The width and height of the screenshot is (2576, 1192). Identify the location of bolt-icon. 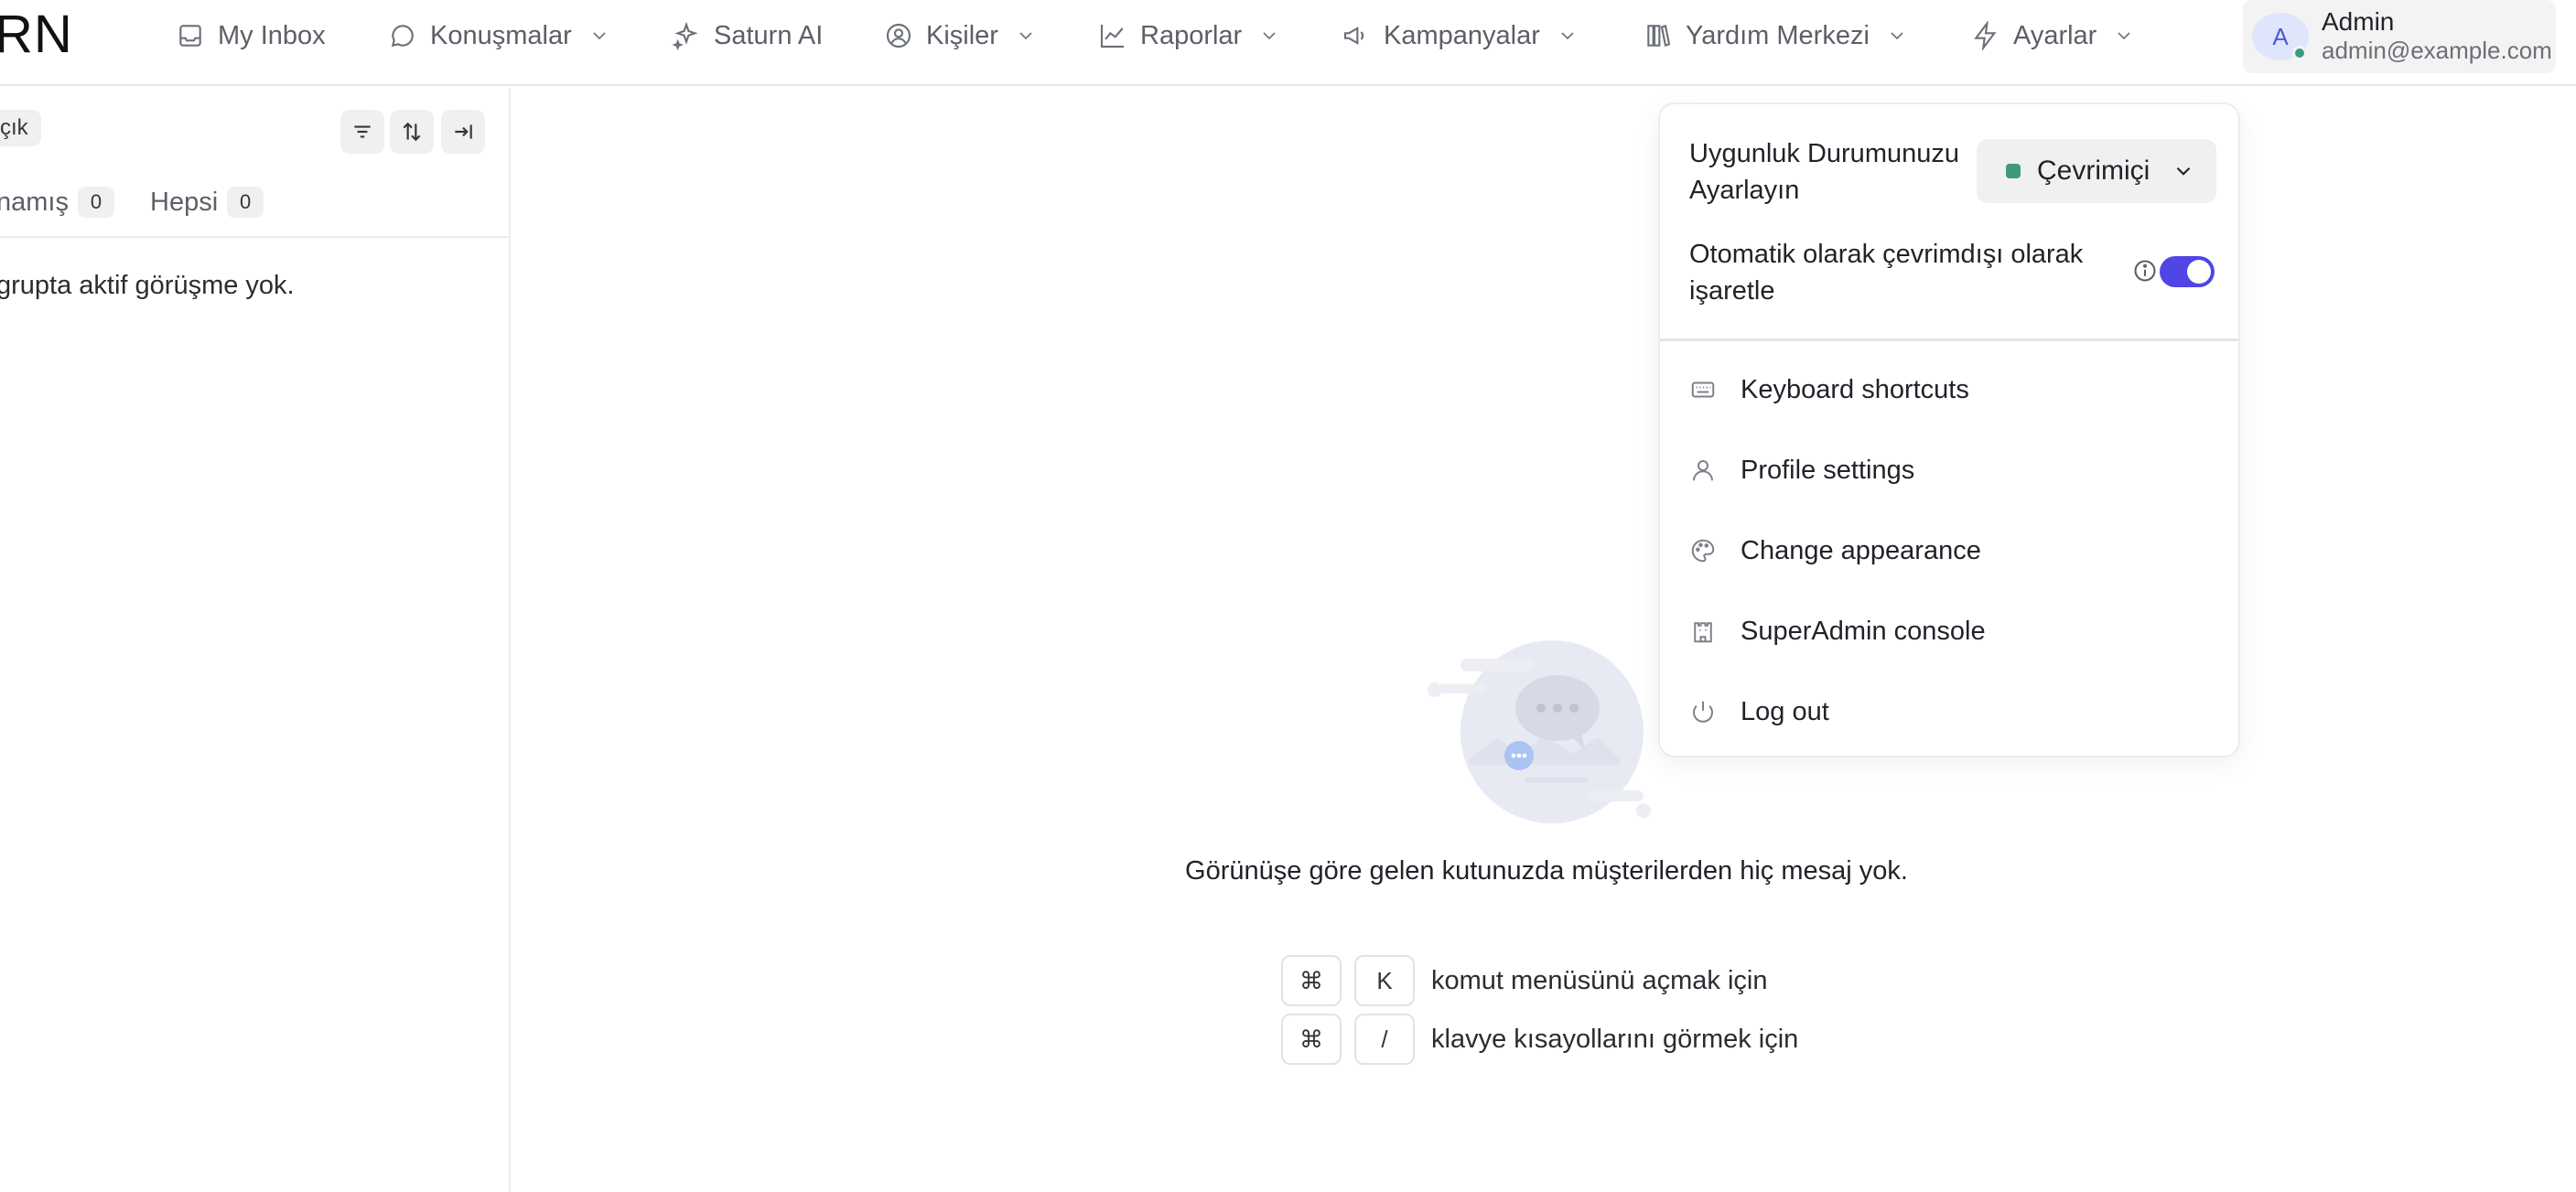
(1986, 35).